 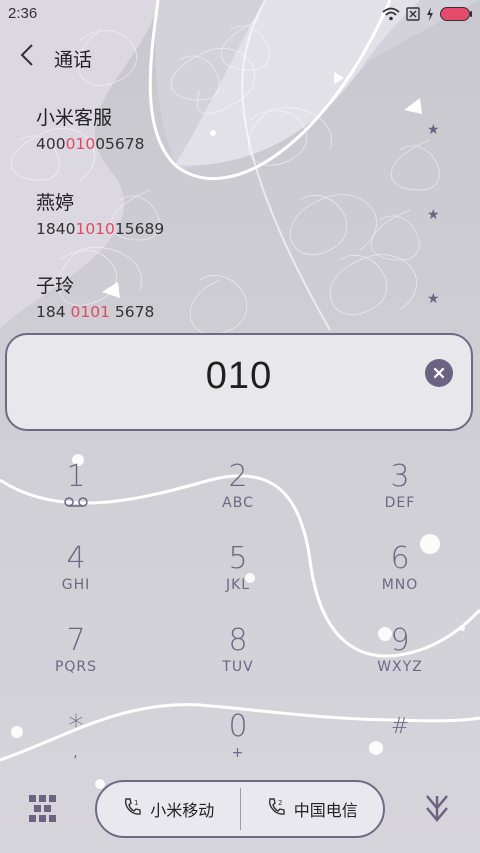 I want to click on contact-number: 40001005678, so click(x=90, y=144).